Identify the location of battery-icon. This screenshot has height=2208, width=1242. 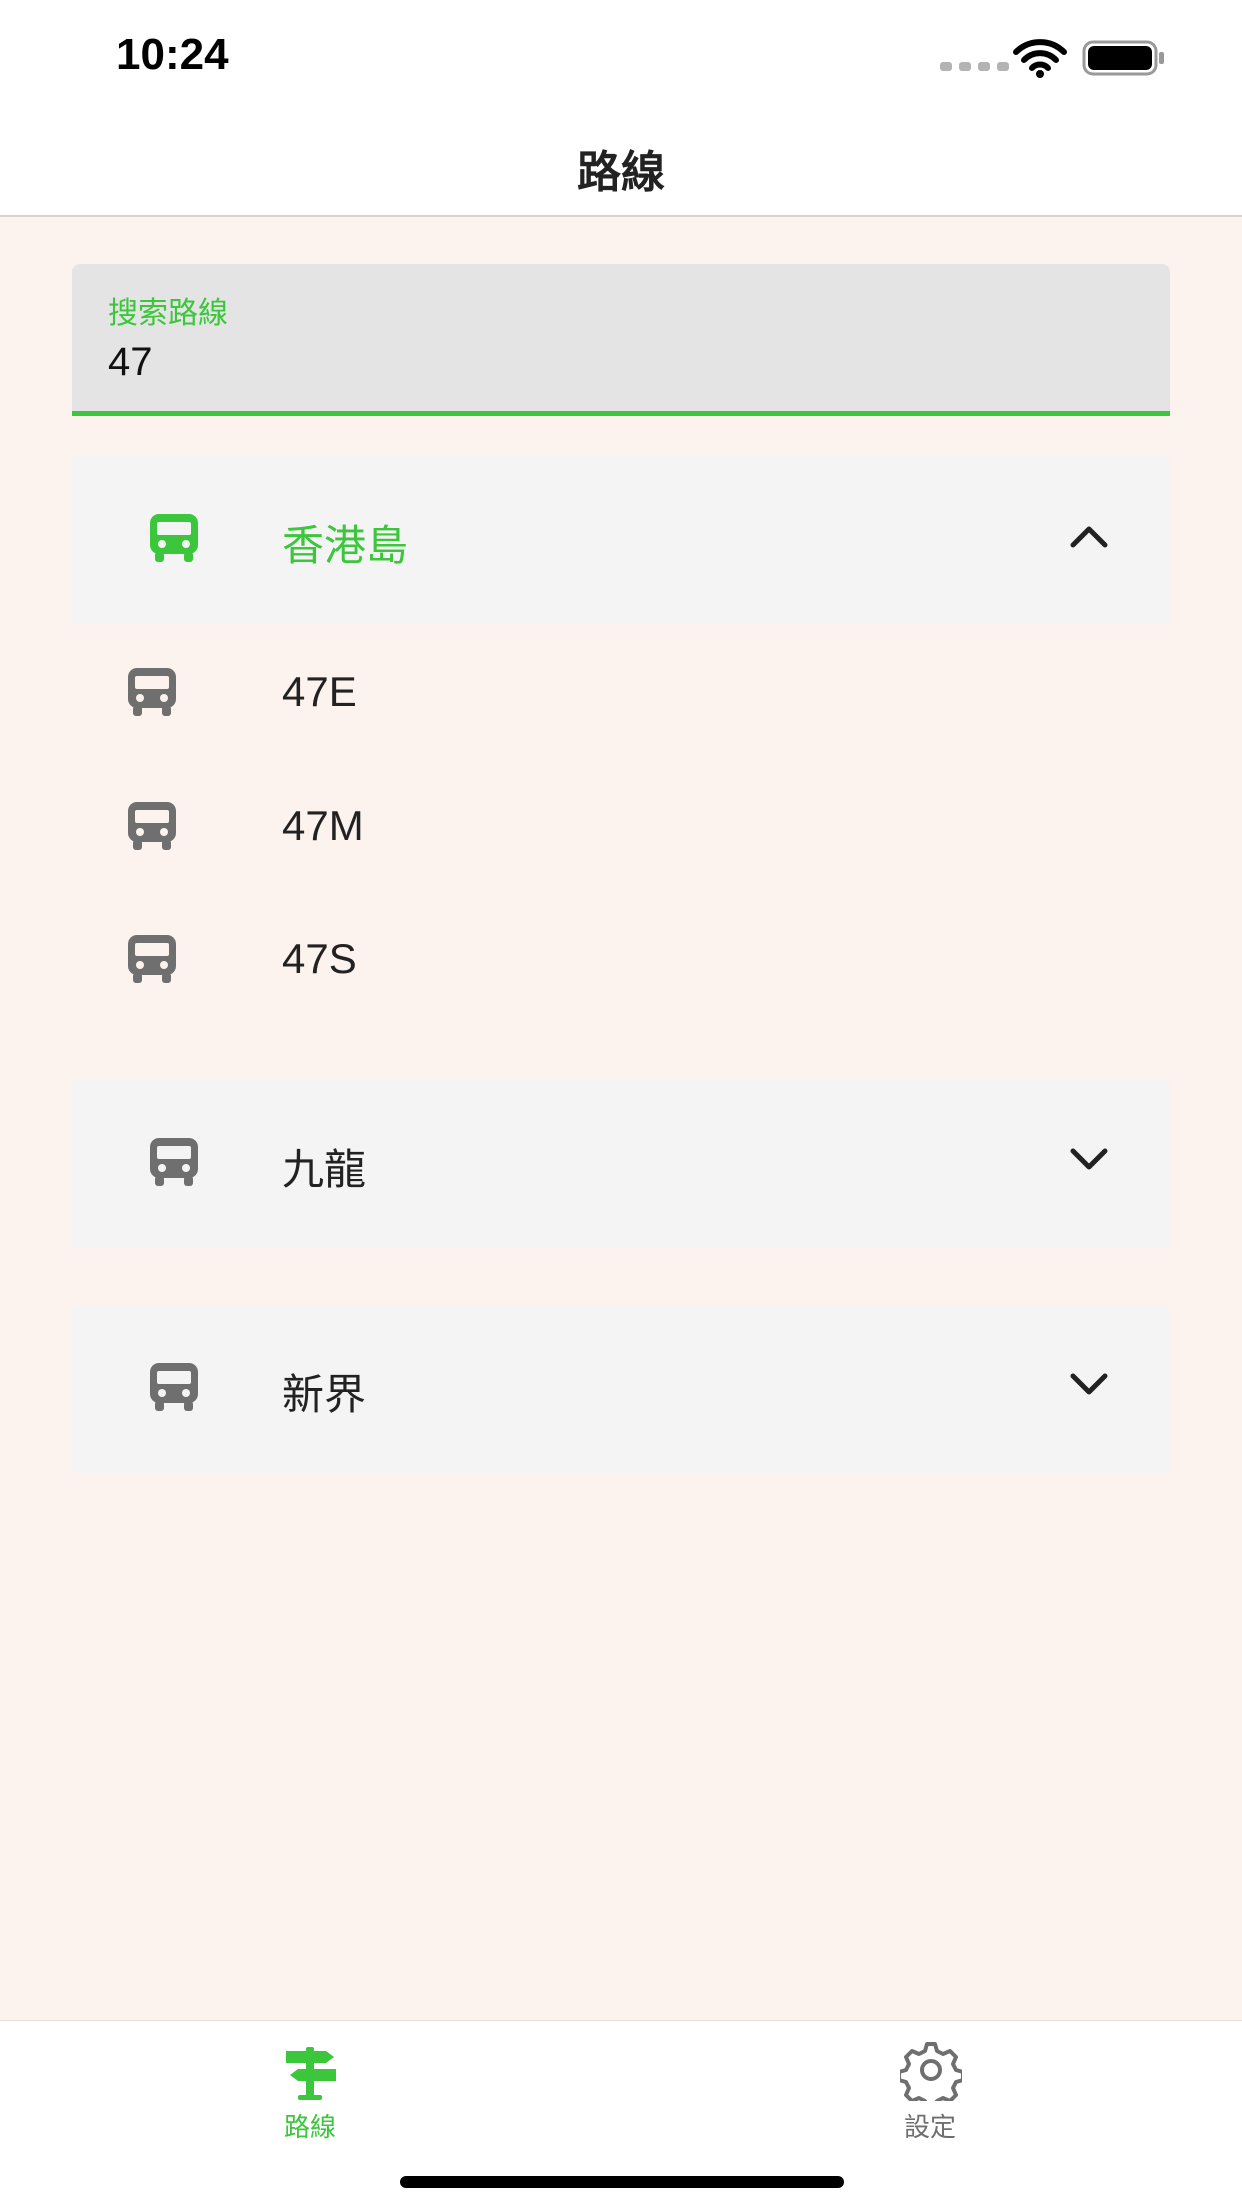
(1123, 58).